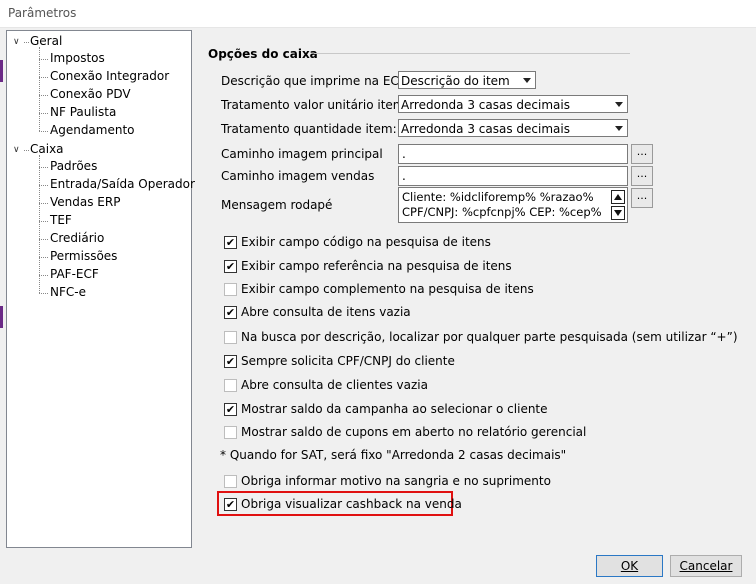 The height and width of the screenshot is (584, 756). Describe the element at coordinates (47, 149) in the screenshot. I see `tree-node-caixa: Caixa` at that location.